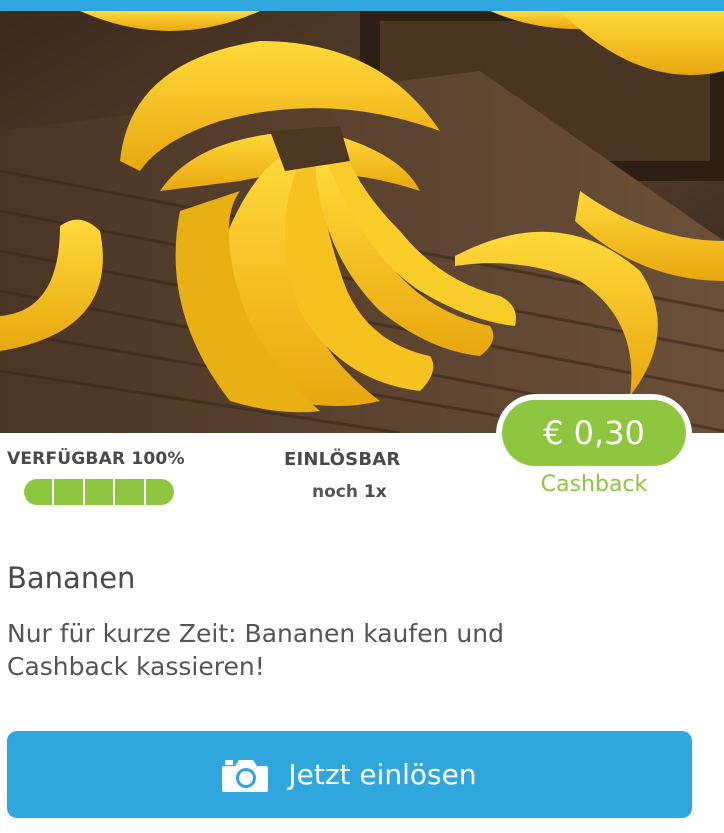  I want to click on redeemable-prefix: noch, so click(335, 492).